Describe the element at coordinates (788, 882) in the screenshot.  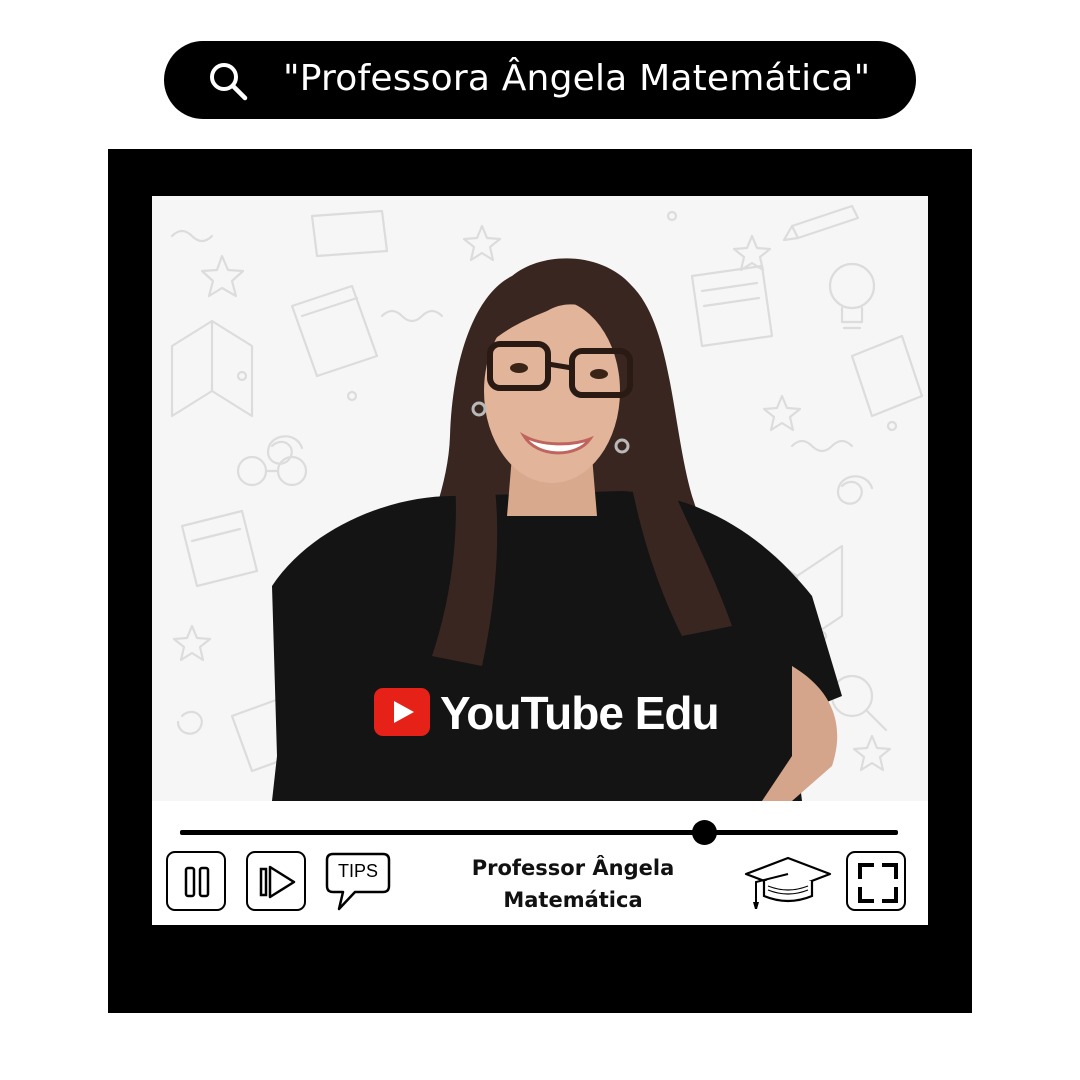
I see `graduation-cap-icon` at that location.